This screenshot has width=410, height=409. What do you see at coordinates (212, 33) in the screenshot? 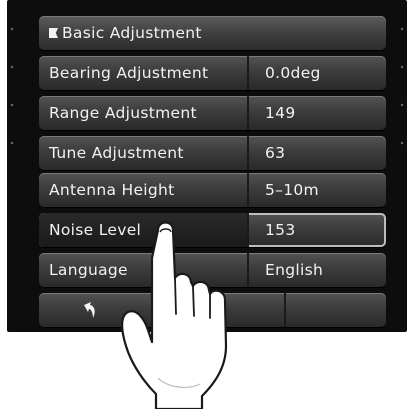
I see `menu-header-basic-adjustment: Basic Adjustment` at bounding box center [212, 33].